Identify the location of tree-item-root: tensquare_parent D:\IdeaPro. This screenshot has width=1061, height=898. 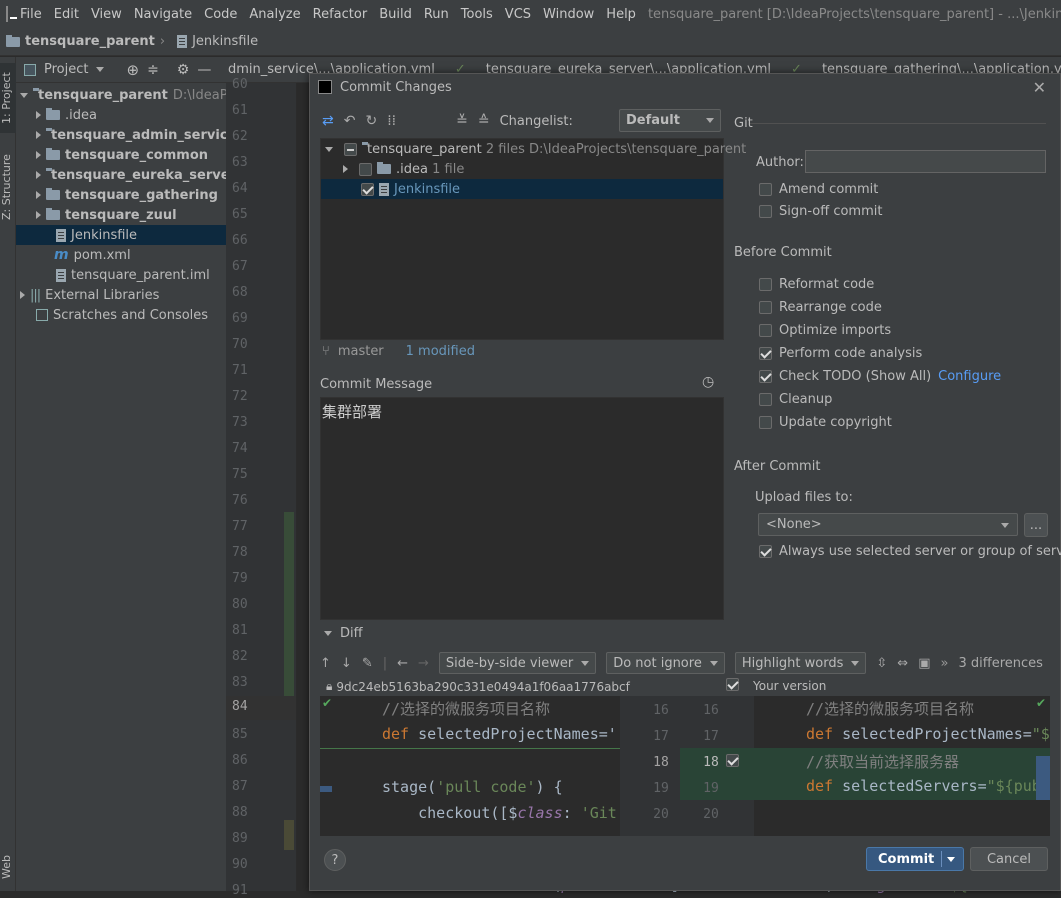
(121, 95).